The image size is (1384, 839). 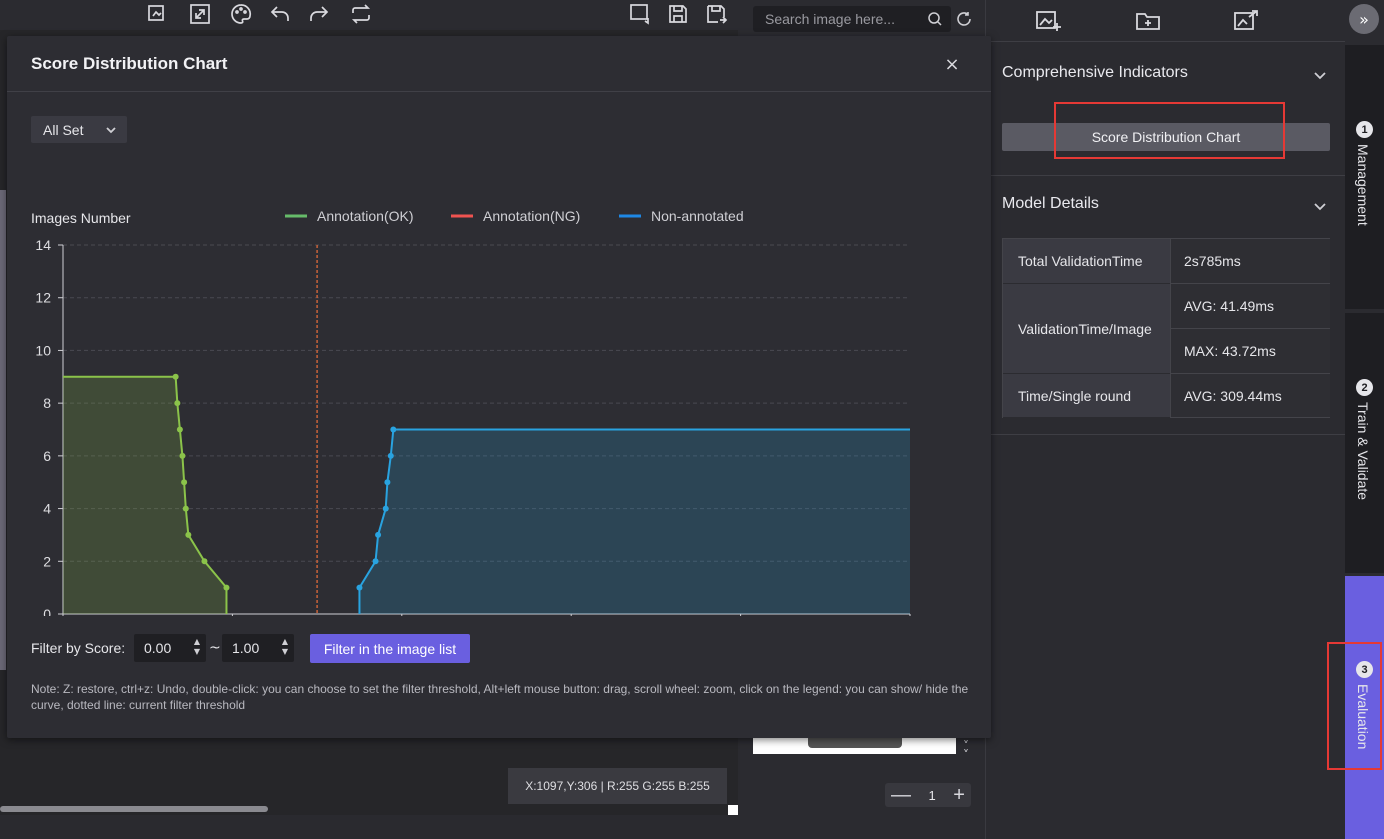 I want to click on max-score-input, so click(x=254, y=648).